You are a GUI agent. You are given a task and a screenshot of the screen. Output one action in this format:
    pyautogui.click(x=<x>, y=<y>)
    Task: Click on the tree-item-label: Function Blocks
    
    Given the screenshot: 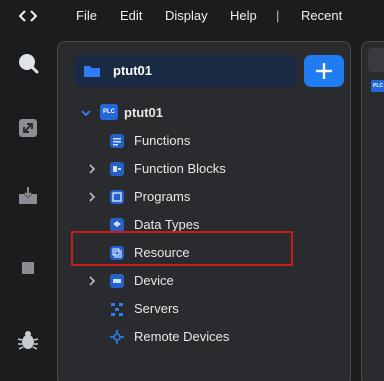 What is the action you would take?
    pyautogui.click(x=180, y=168)
    